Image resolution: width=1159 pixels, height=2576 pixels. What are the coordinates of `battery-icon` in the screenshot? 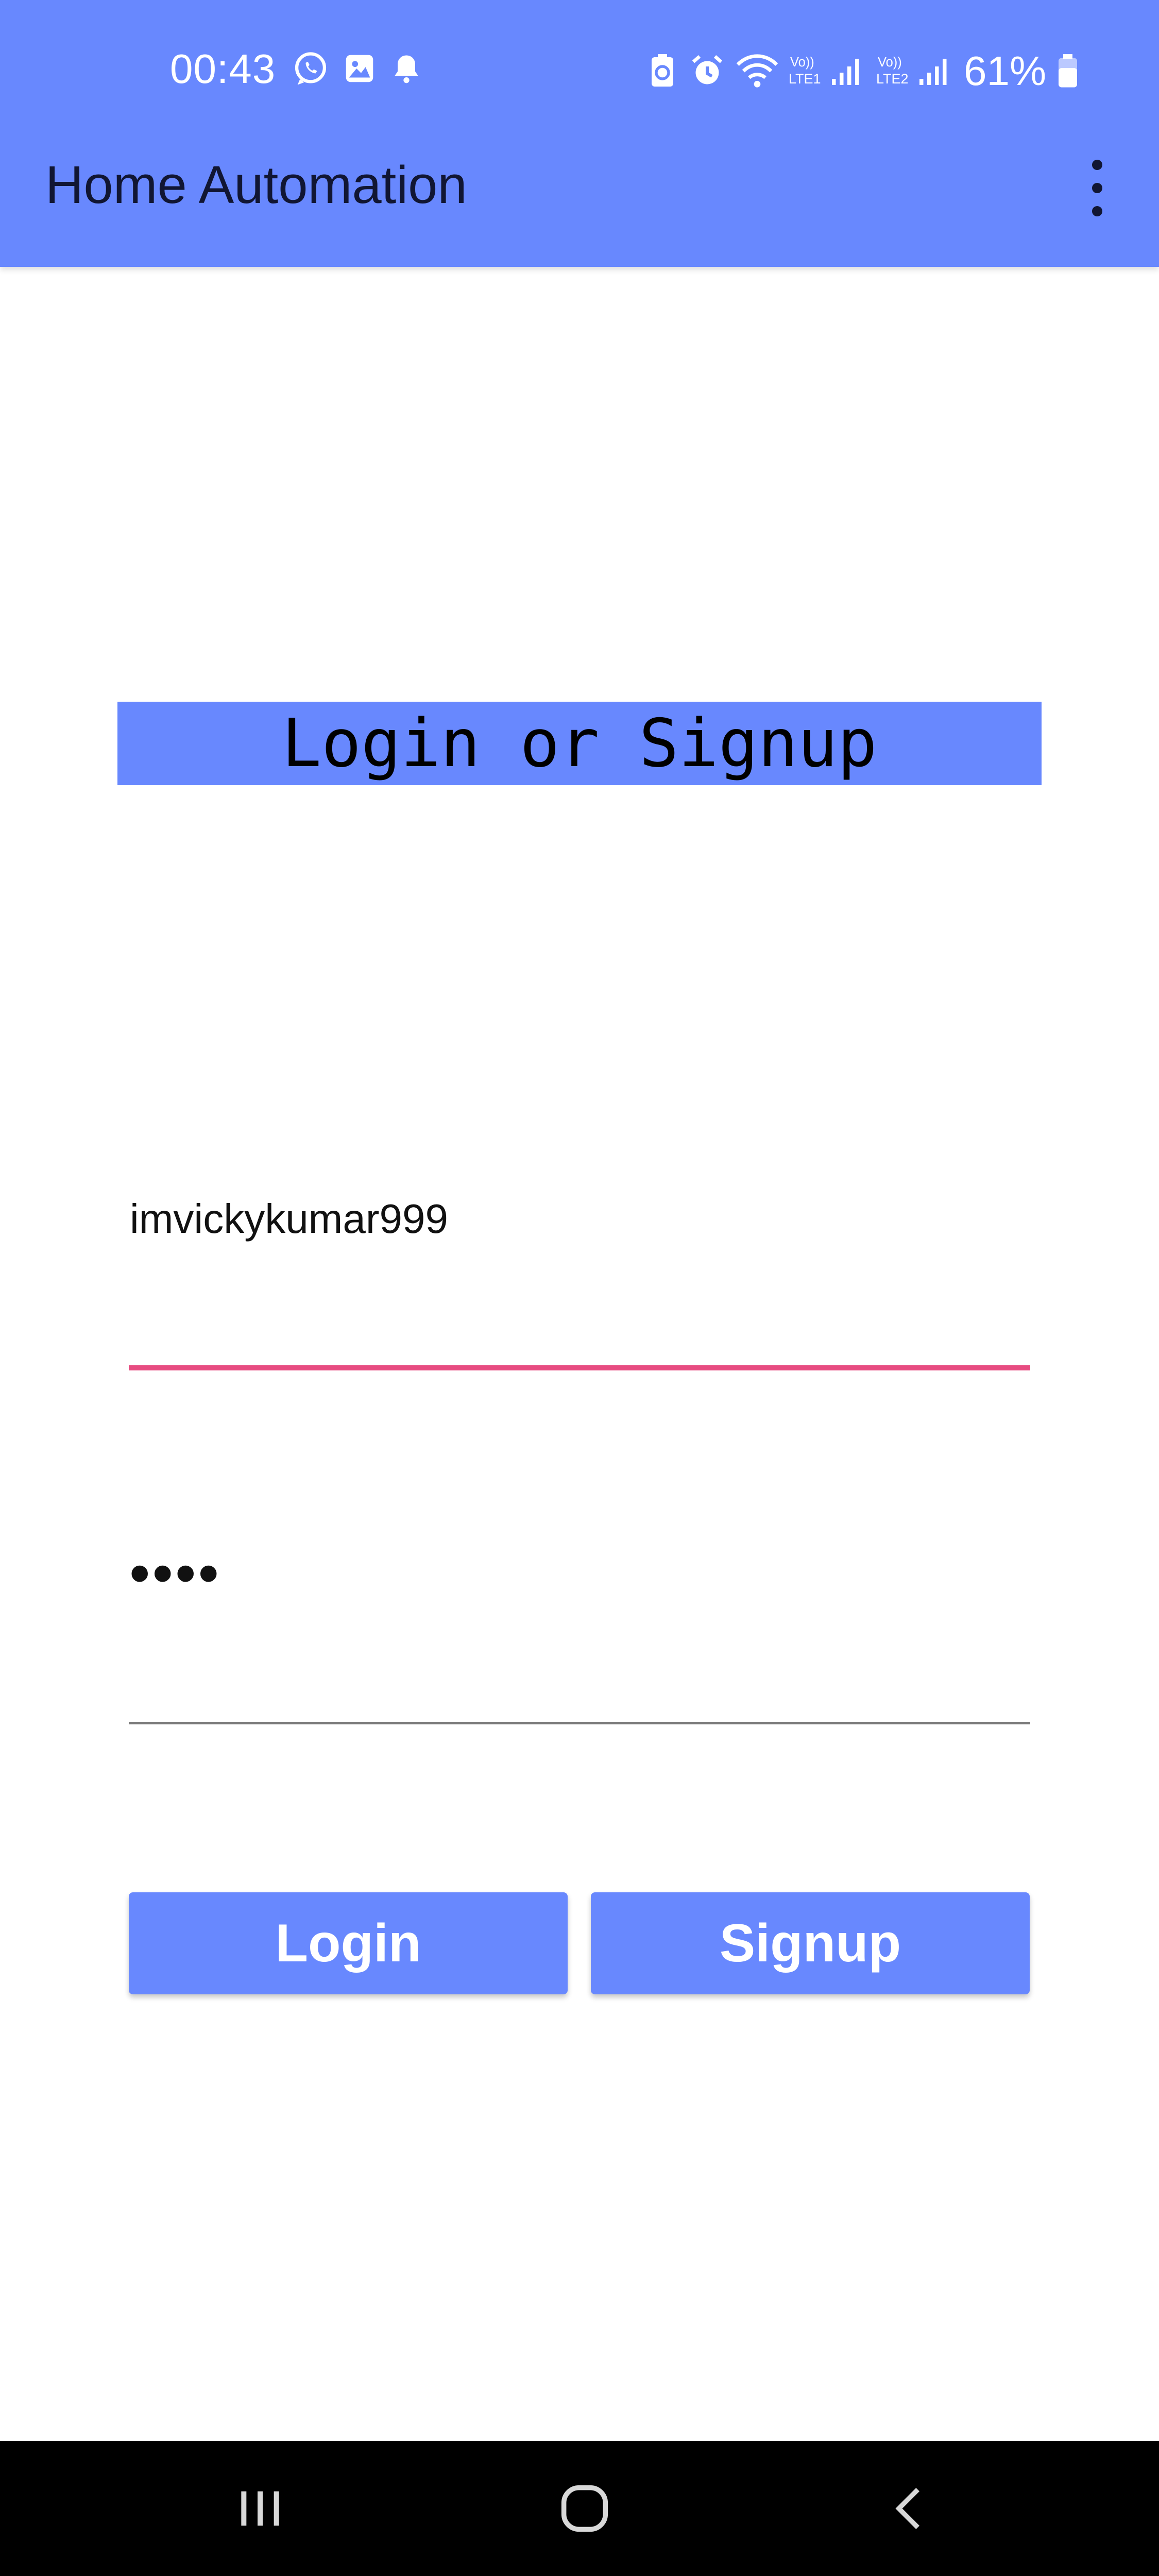 It's located at (1068, 71).